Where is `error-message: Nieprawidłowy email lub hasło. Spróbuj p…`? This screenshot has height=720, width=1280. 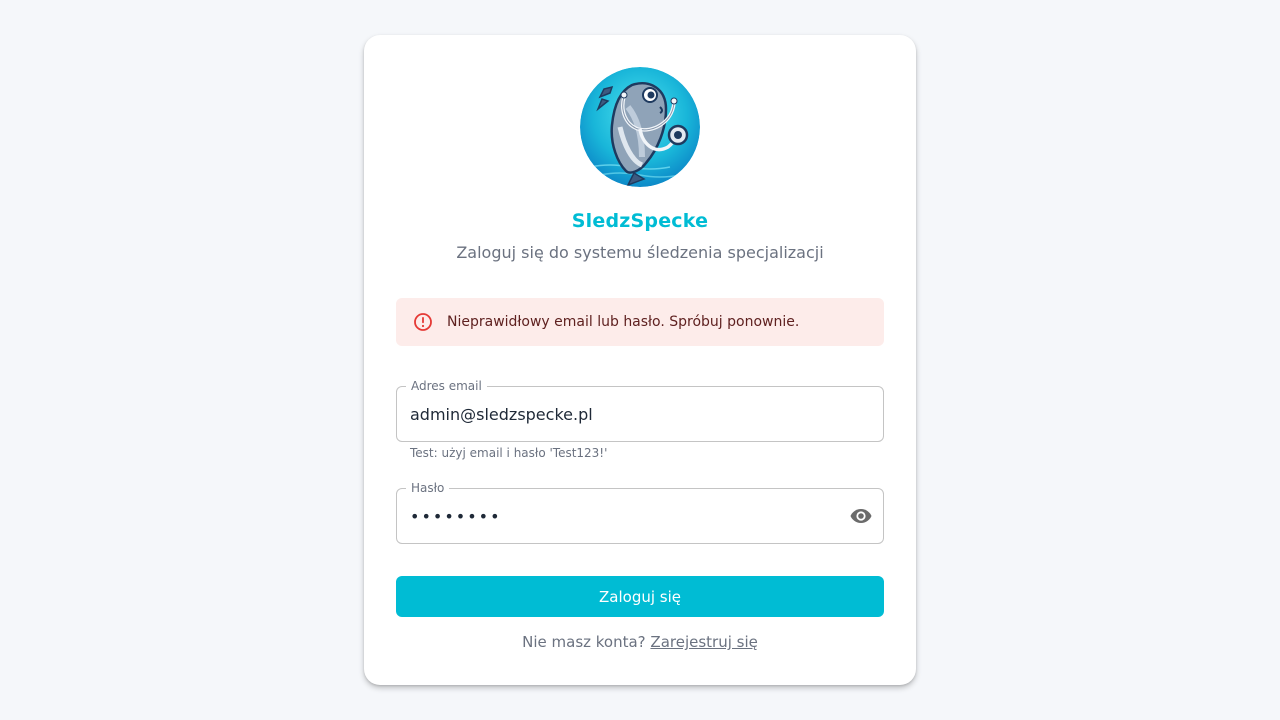
error-message: Nieprawidłowy email lub hasło. Spróbuj p… is located at coordinates (623, 322).